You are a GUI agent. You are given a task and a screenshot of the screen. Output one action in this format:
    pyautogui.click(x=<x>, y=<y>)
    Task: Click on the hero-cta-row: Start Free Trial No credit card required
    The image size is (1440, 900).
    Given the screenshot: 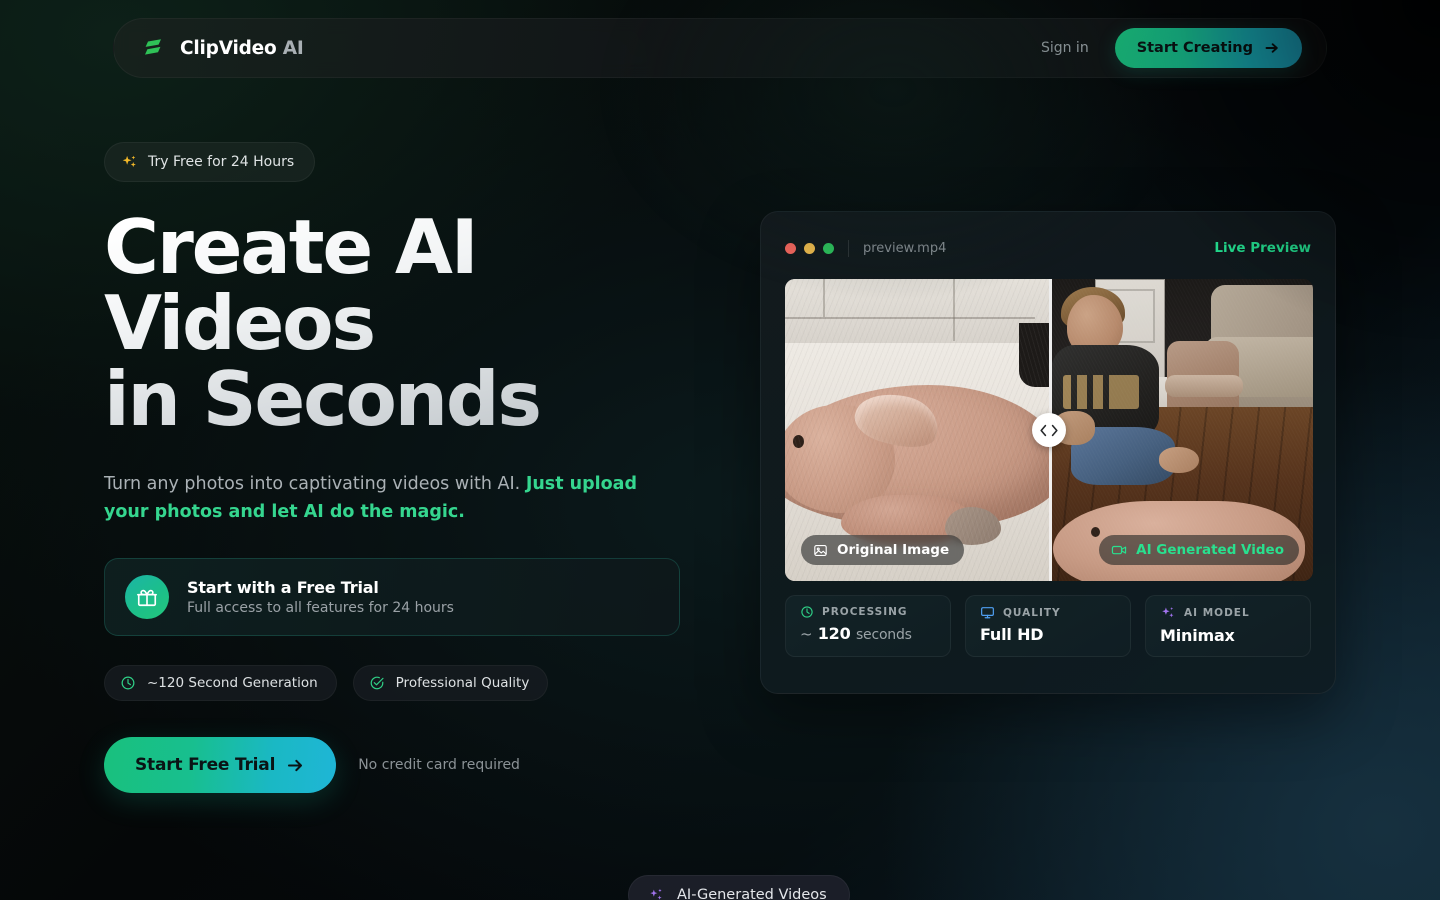 What is the action you would take?
    pyautogui.click(x=404, y=765)
    